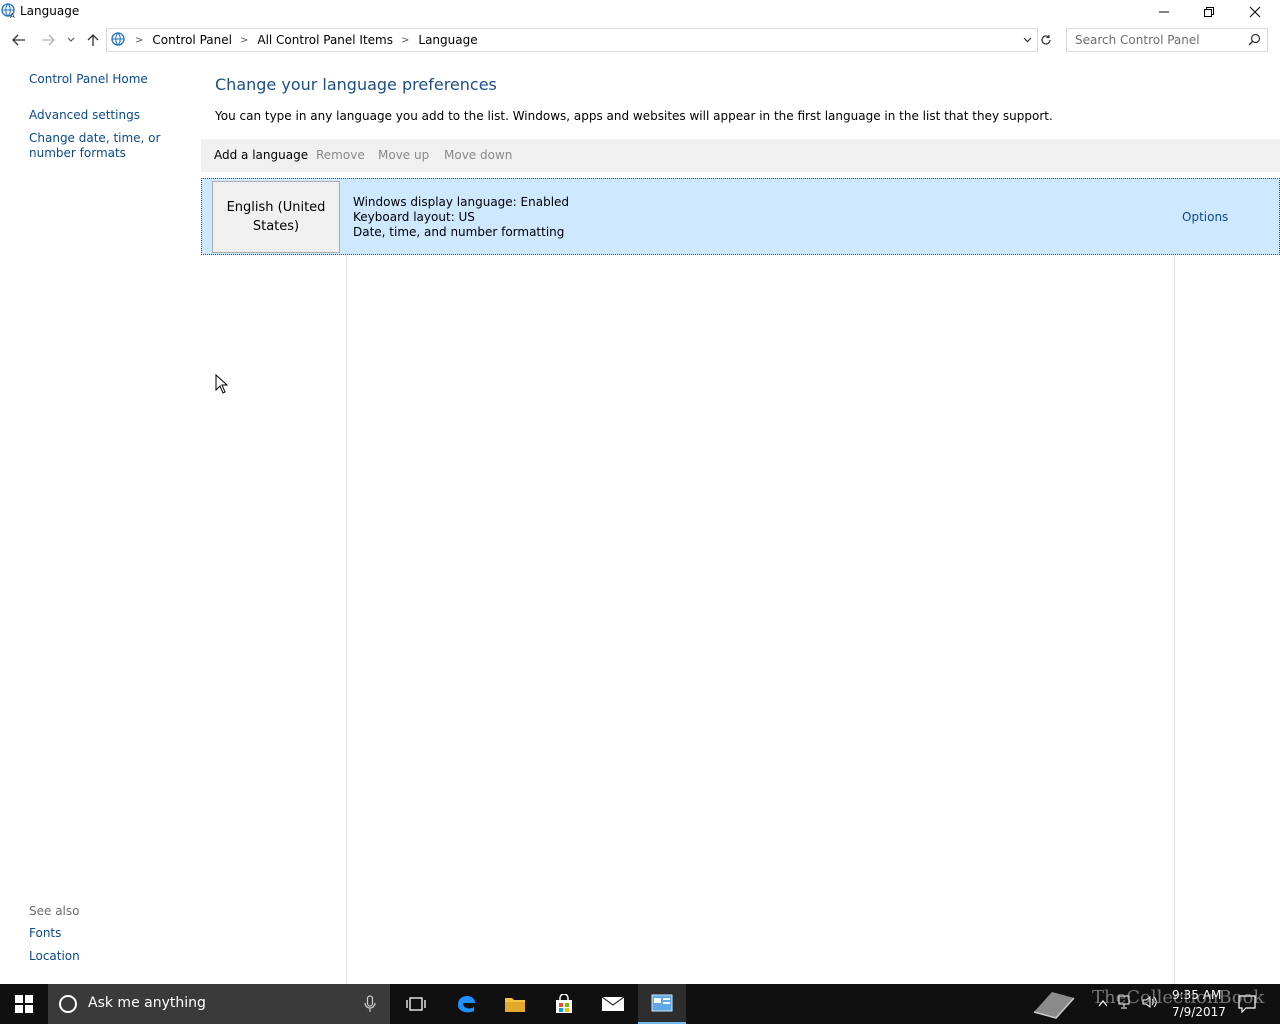  I want to click on move-up-button: Move up, so click(403, 155).